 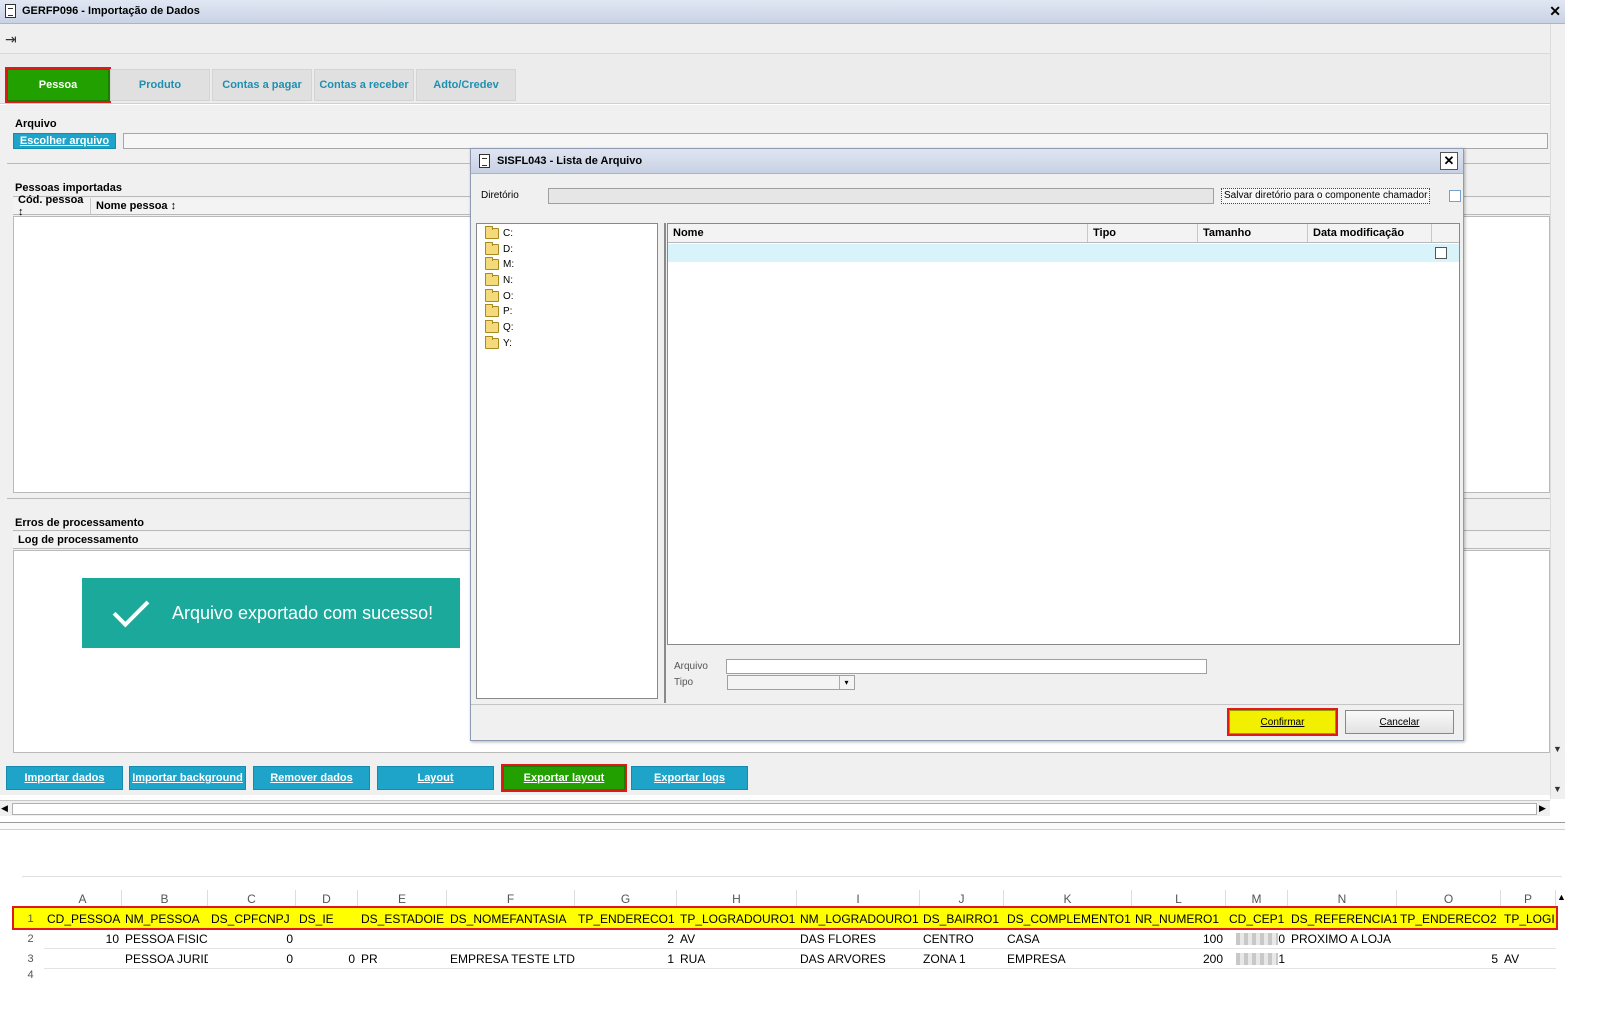 What do you see at coordinates (291, 206) in the screenshot?
I see `col-nome-pessoa: Nome pessoa ↕` at bounding box center [291, 206].